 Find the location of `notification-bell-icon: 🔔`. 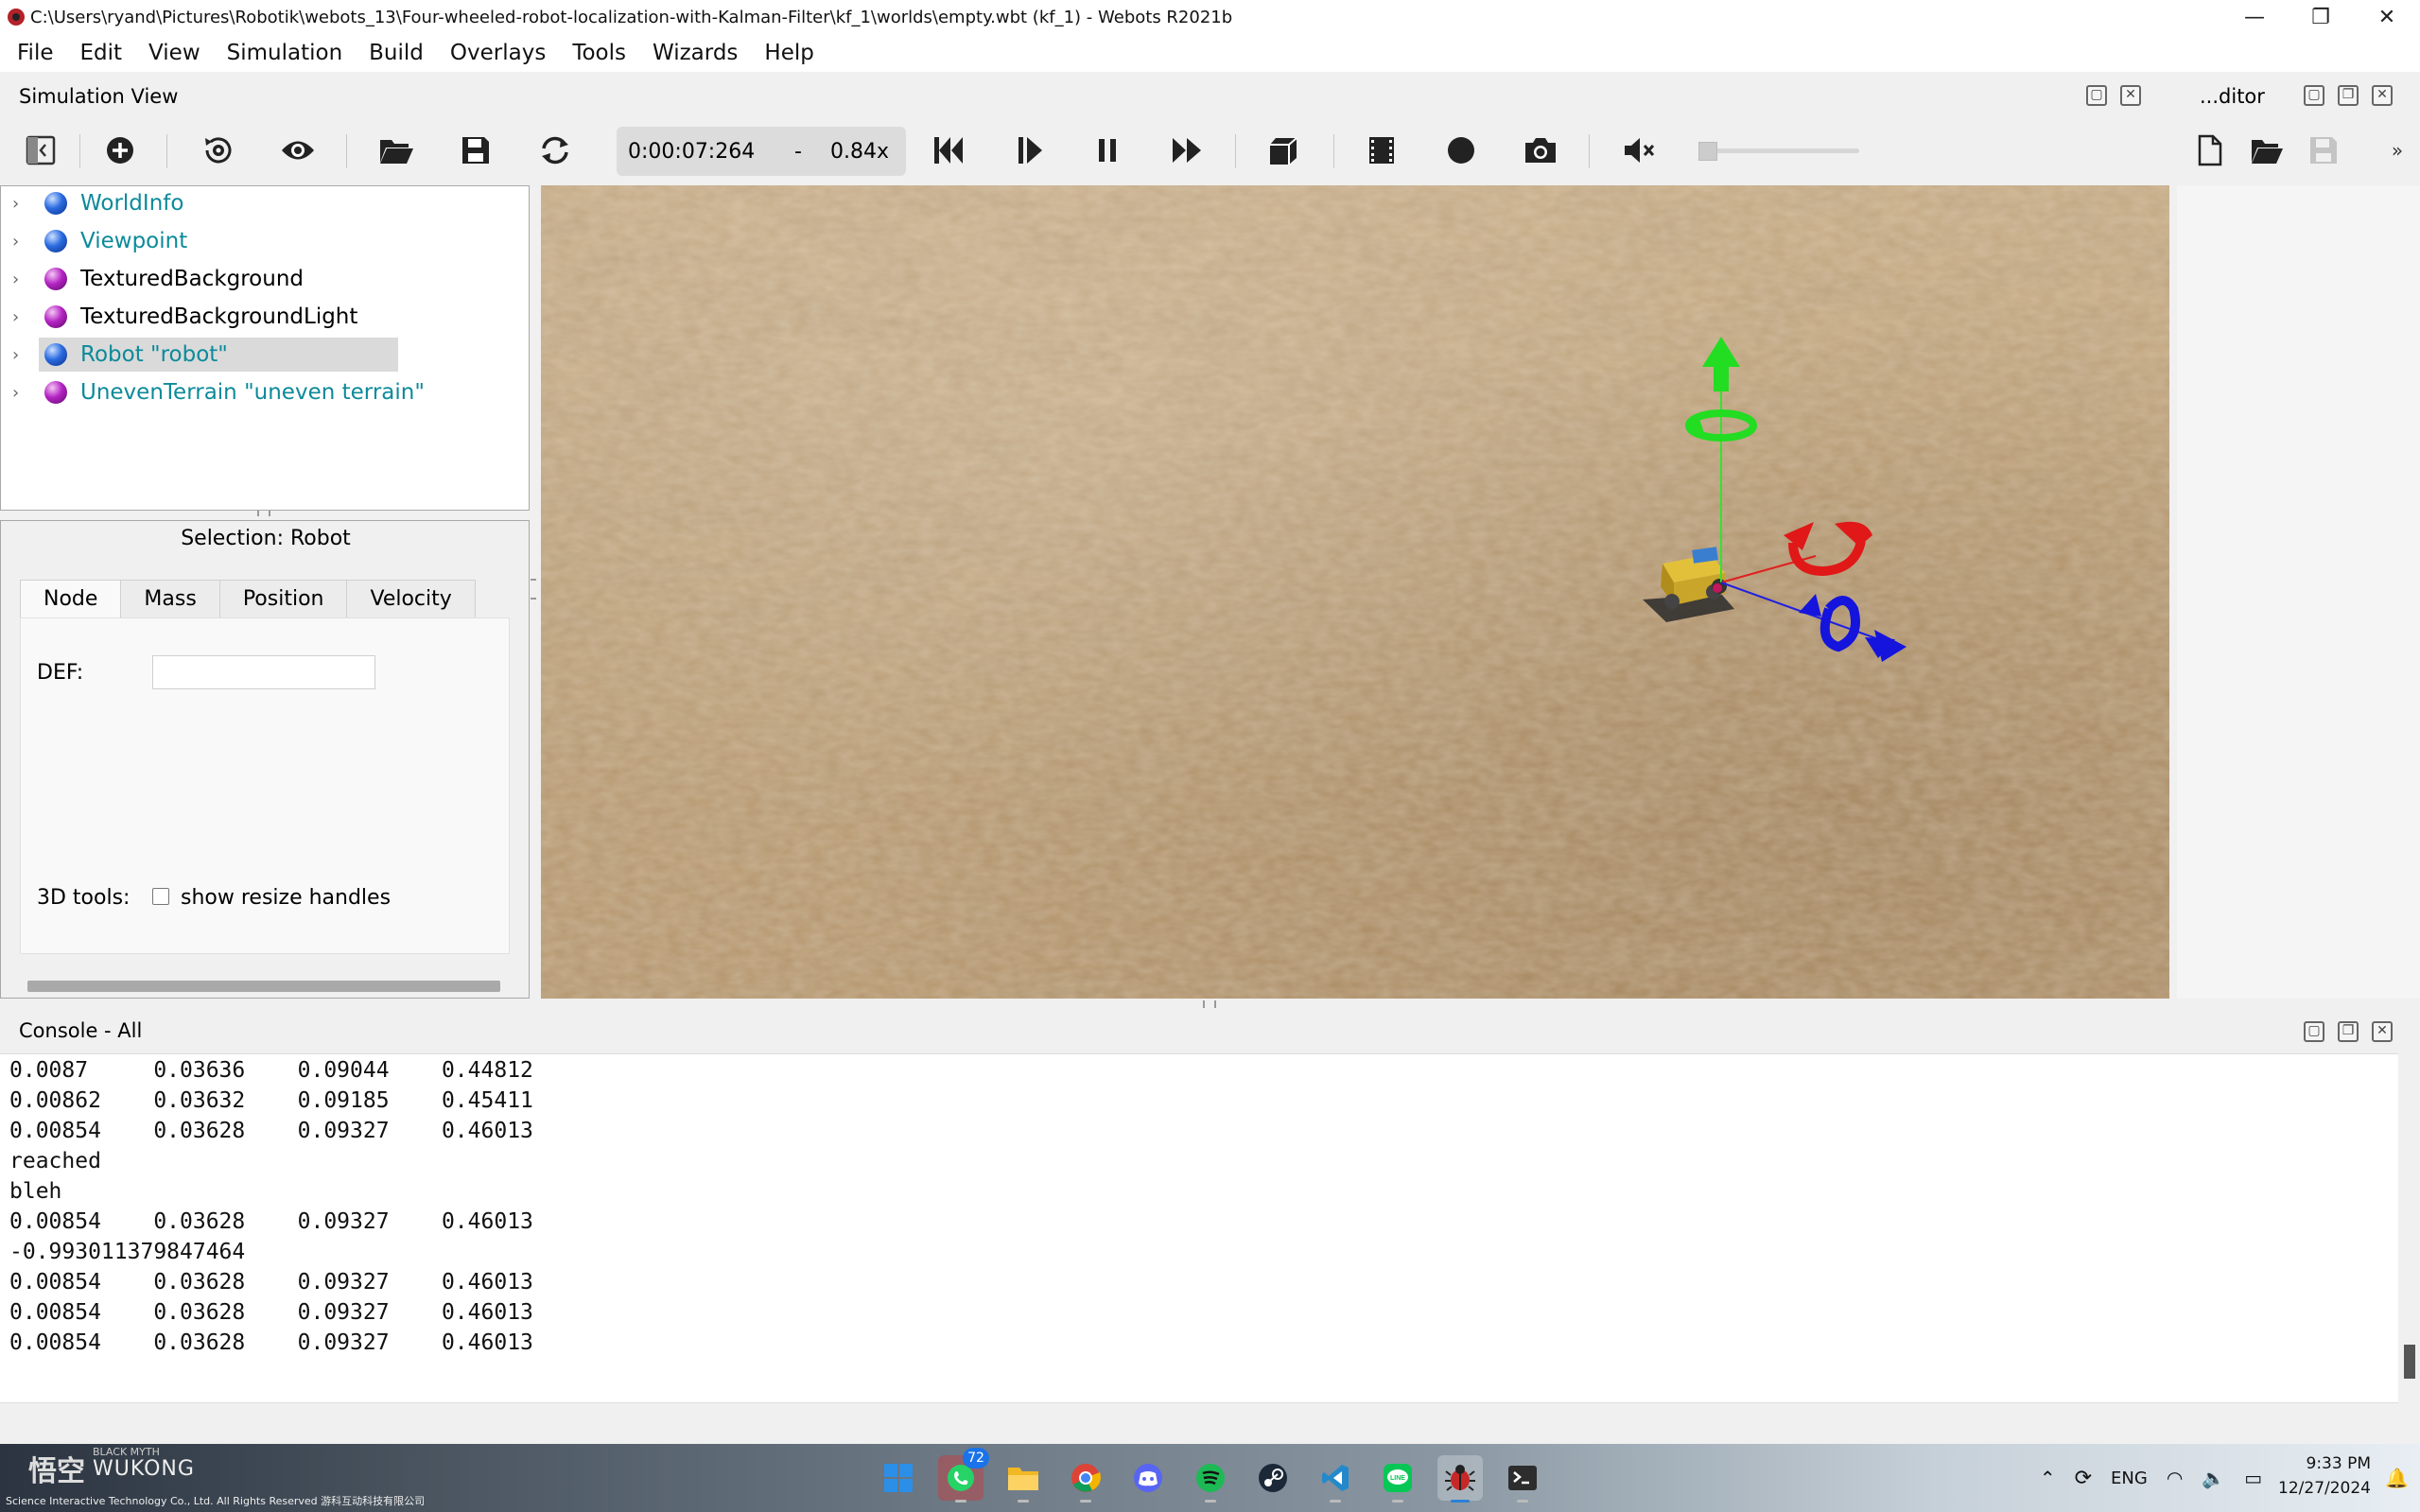

notification-bell-icon: 🔔 is located at coordinates (2397, 1478).